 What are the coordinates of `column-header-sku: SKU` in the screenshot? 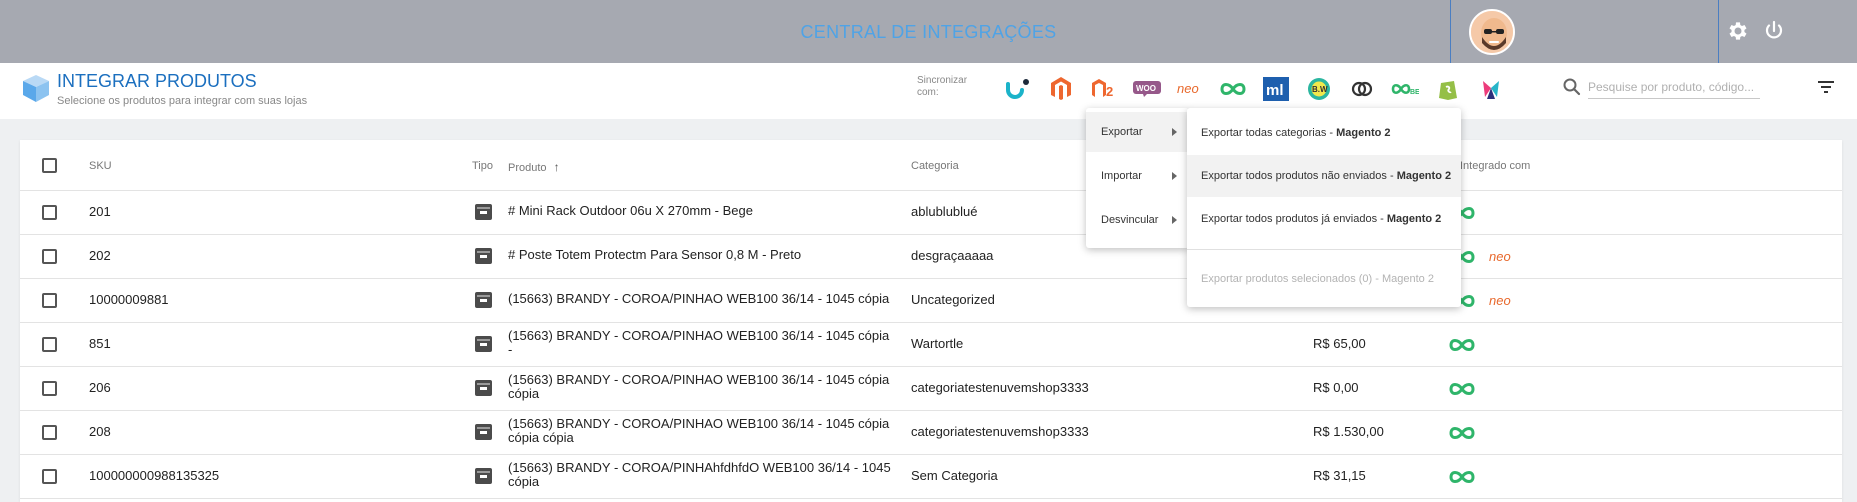 It's located at (100, 166).